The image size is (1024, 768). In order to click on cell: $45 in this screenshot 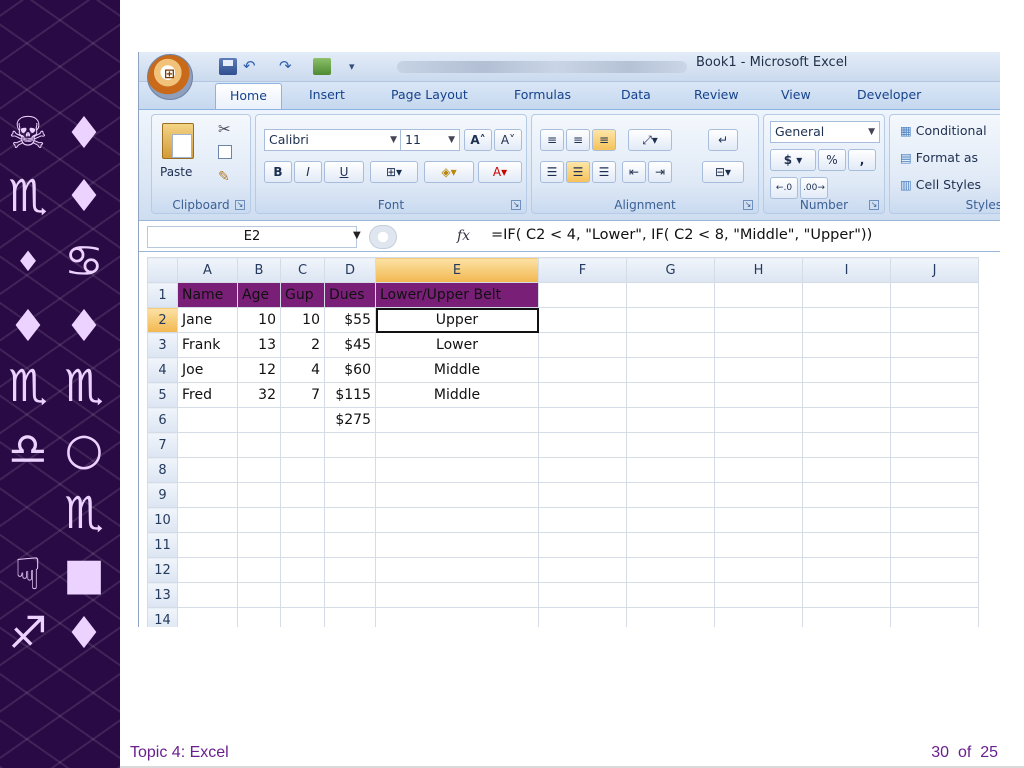, I will do `click(350, 345)`.